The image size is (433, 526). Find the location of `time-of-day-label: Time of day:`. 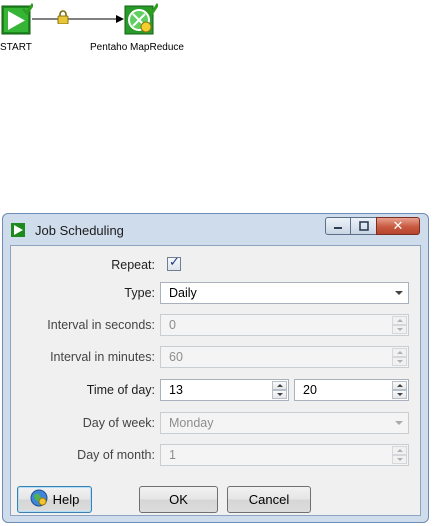

time-of-day-label: Time of day: is located at coordinates (120, 390).